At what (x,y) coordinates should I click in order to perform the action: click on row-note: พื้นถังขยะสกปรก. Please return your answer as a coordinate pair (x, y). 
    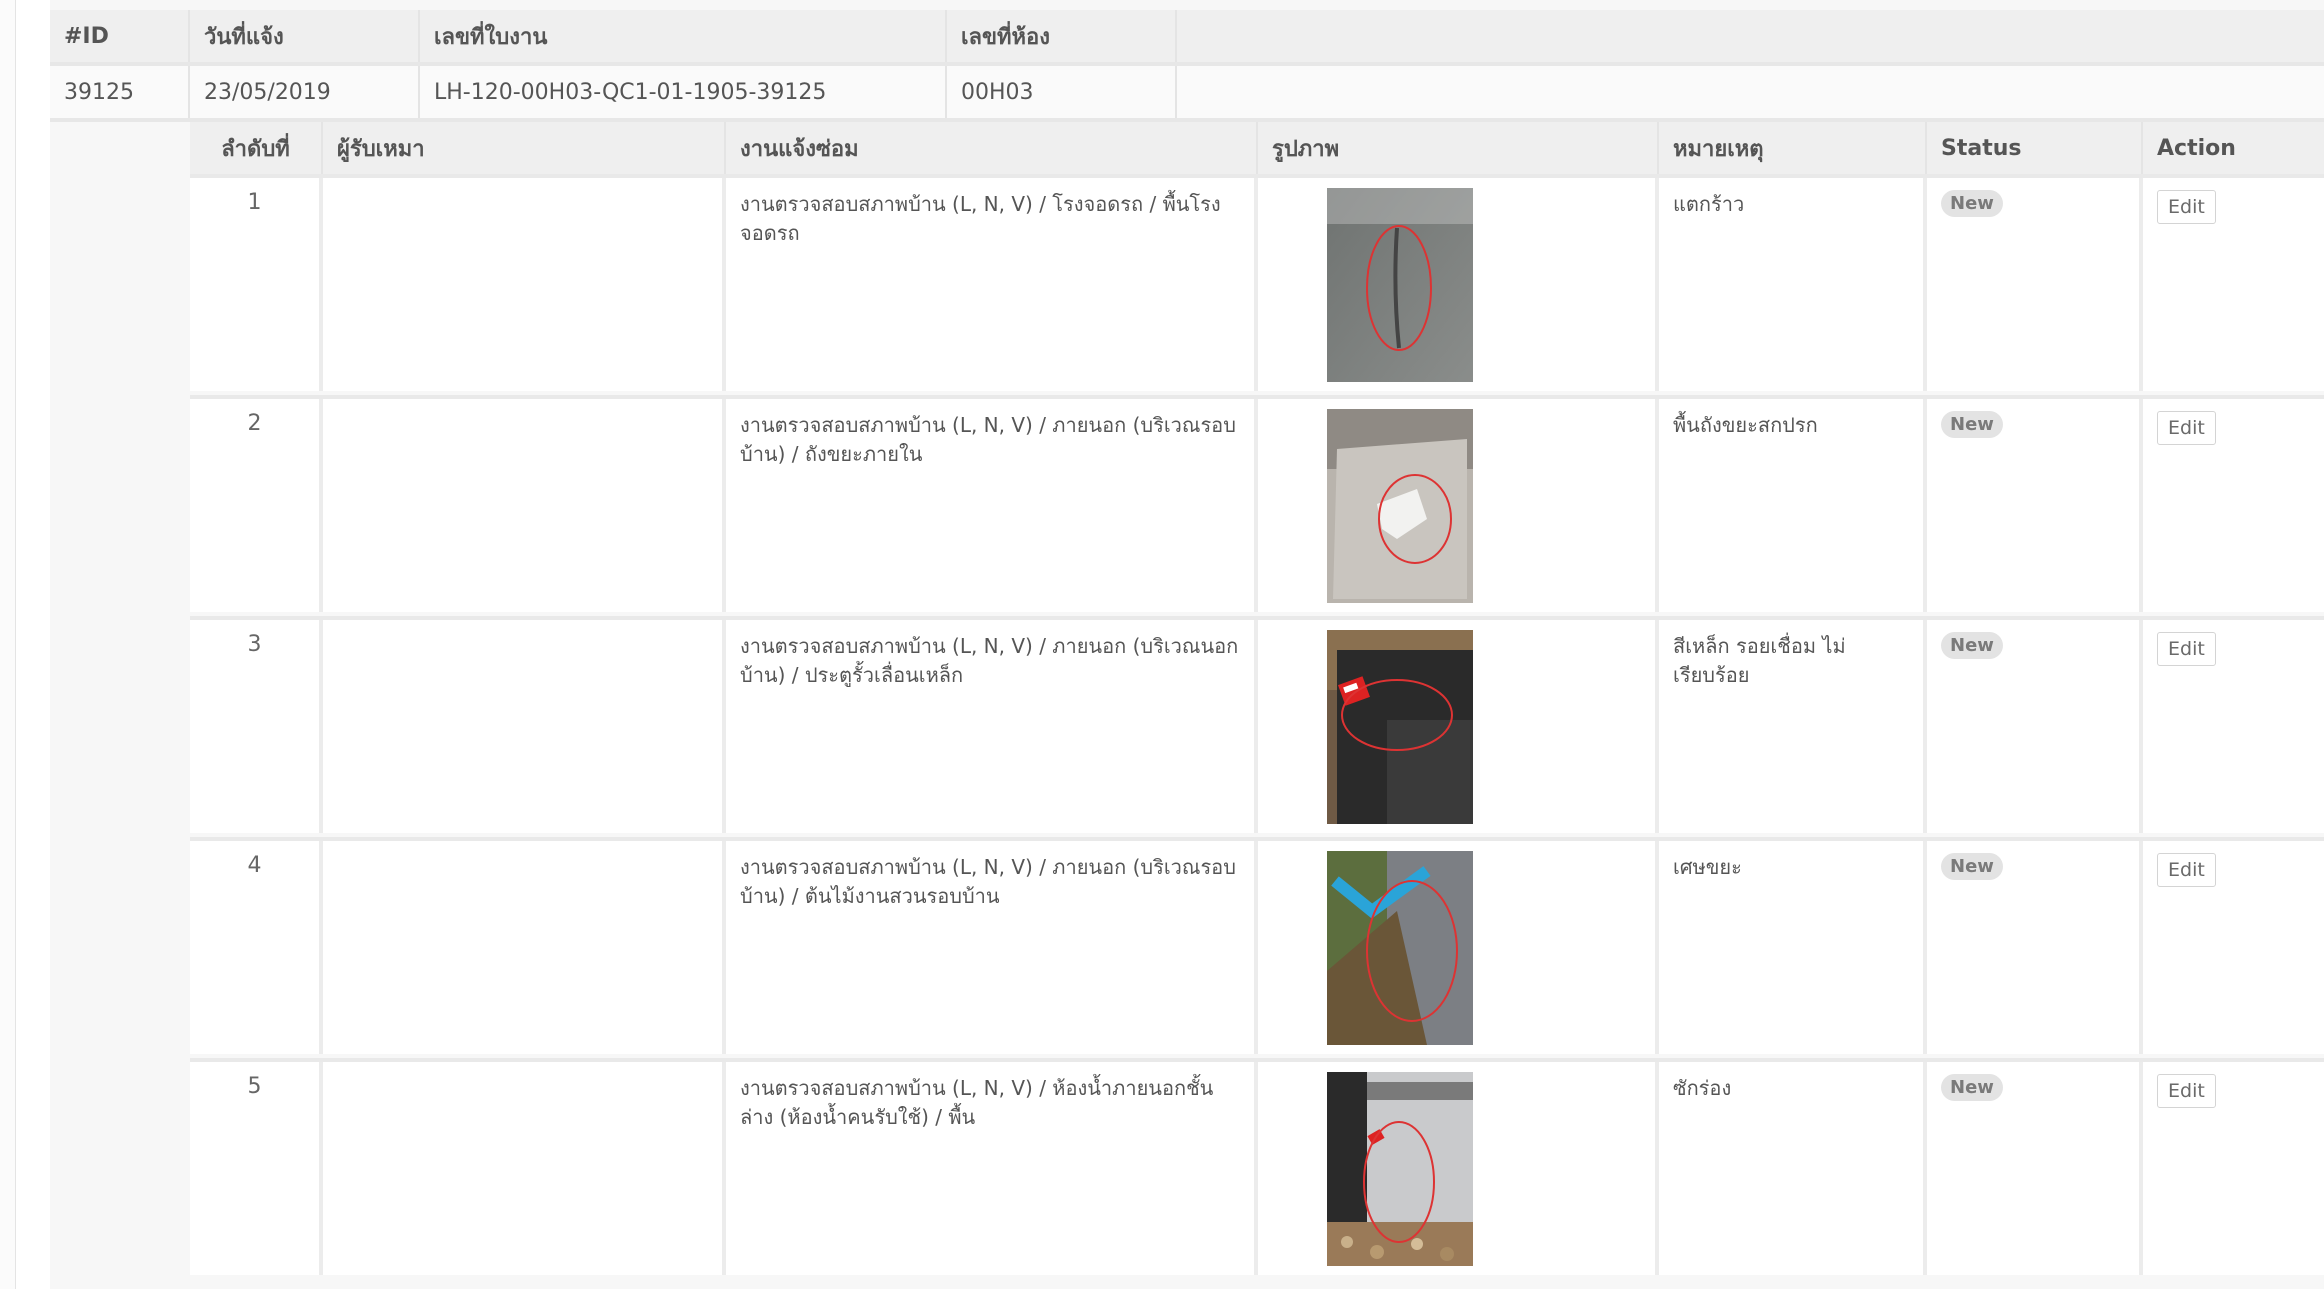
    Looking at the image, I should click on (1745, 425).